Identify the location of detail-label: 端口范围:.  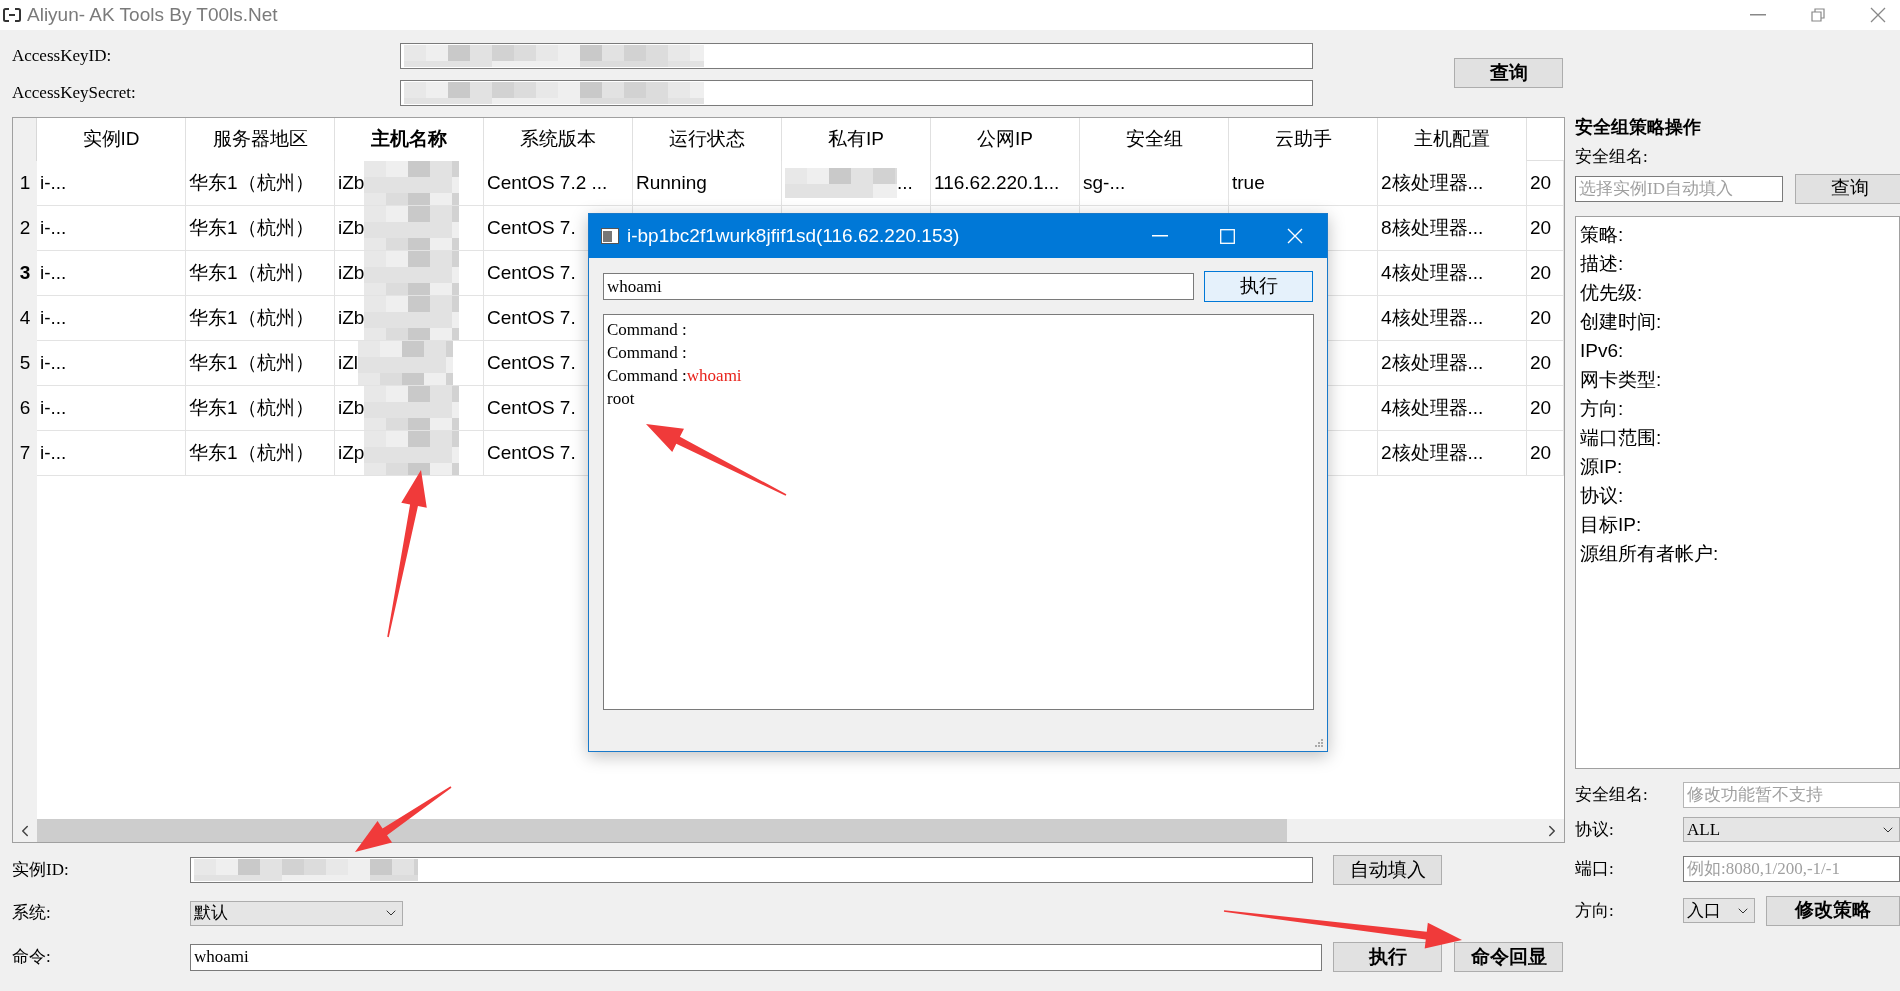
(1621, 437).